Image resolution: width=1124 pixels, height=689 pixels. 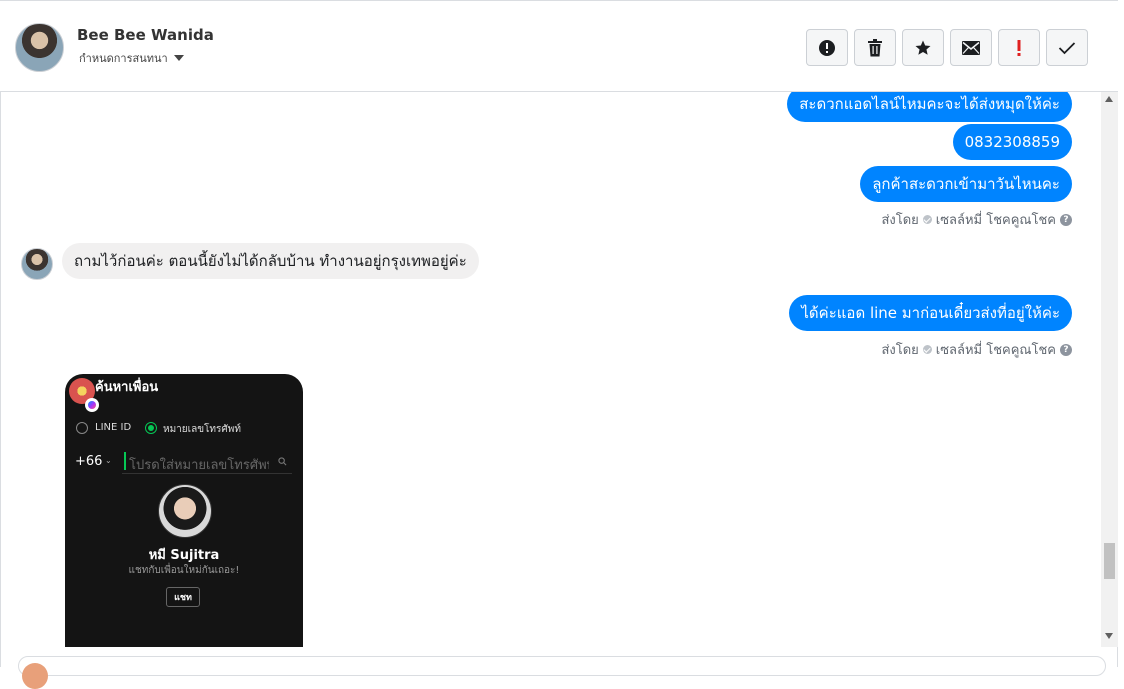 What do you see at coordinates (127, 387) in the screenshot?
I see `find-friends-title: ค้นหาเพื่อน` at bounding box center [127, 387].